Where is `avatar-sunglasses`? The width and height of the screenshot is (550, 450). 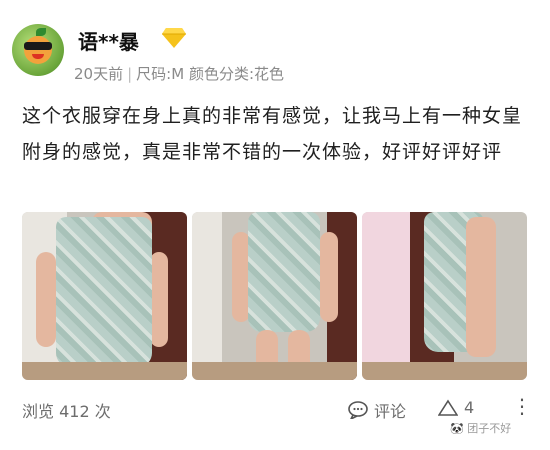
avatar-sunglasses is located at coordinates (38, 46).